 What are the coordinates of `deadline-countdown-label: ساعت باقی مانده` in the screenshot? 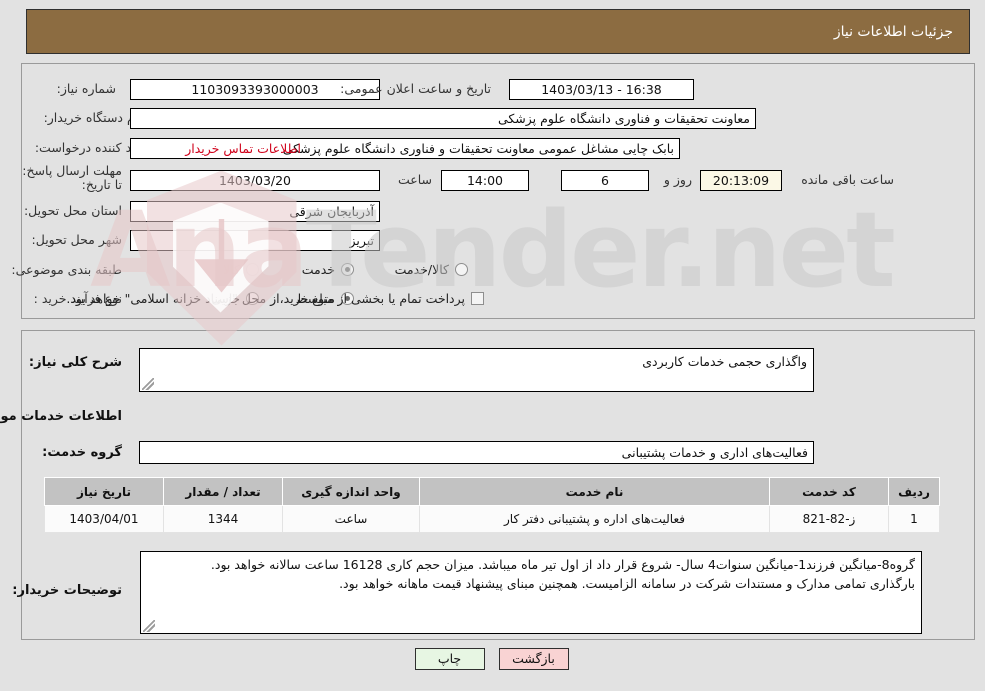 It's located at (848, 179).